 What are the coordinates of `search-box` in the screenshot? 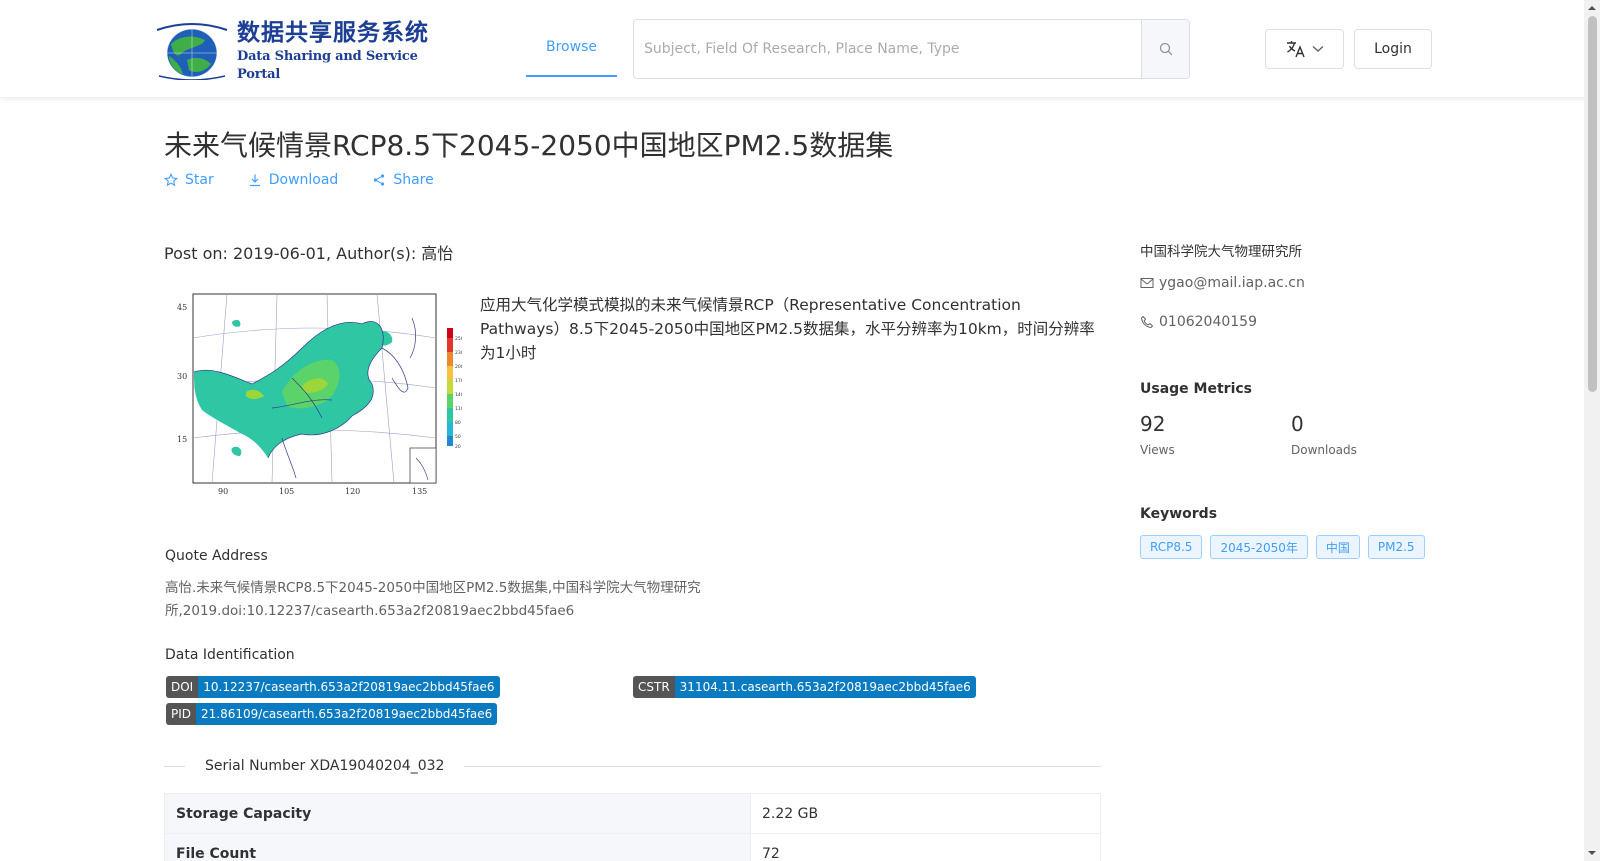 It's located at (911, 49).